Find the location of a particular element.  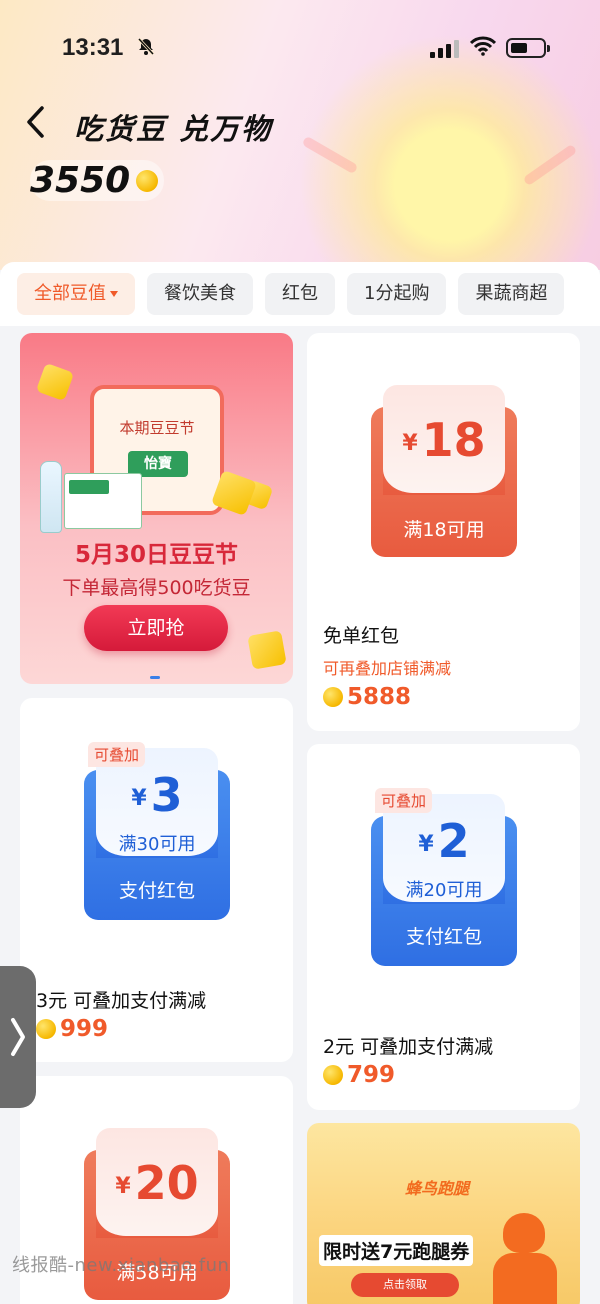

bean-price: 999 is located at coordinates (72, 1029).